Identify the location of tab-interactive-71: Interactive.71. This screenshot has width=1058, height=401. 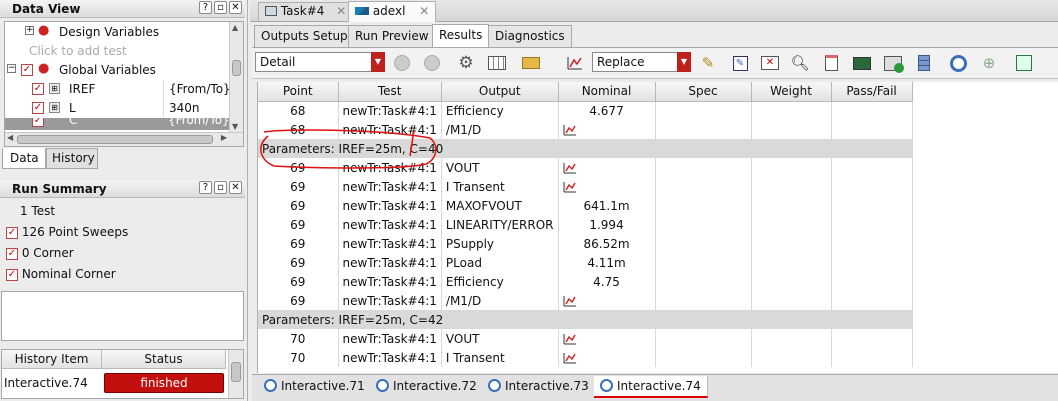
(315, 387).